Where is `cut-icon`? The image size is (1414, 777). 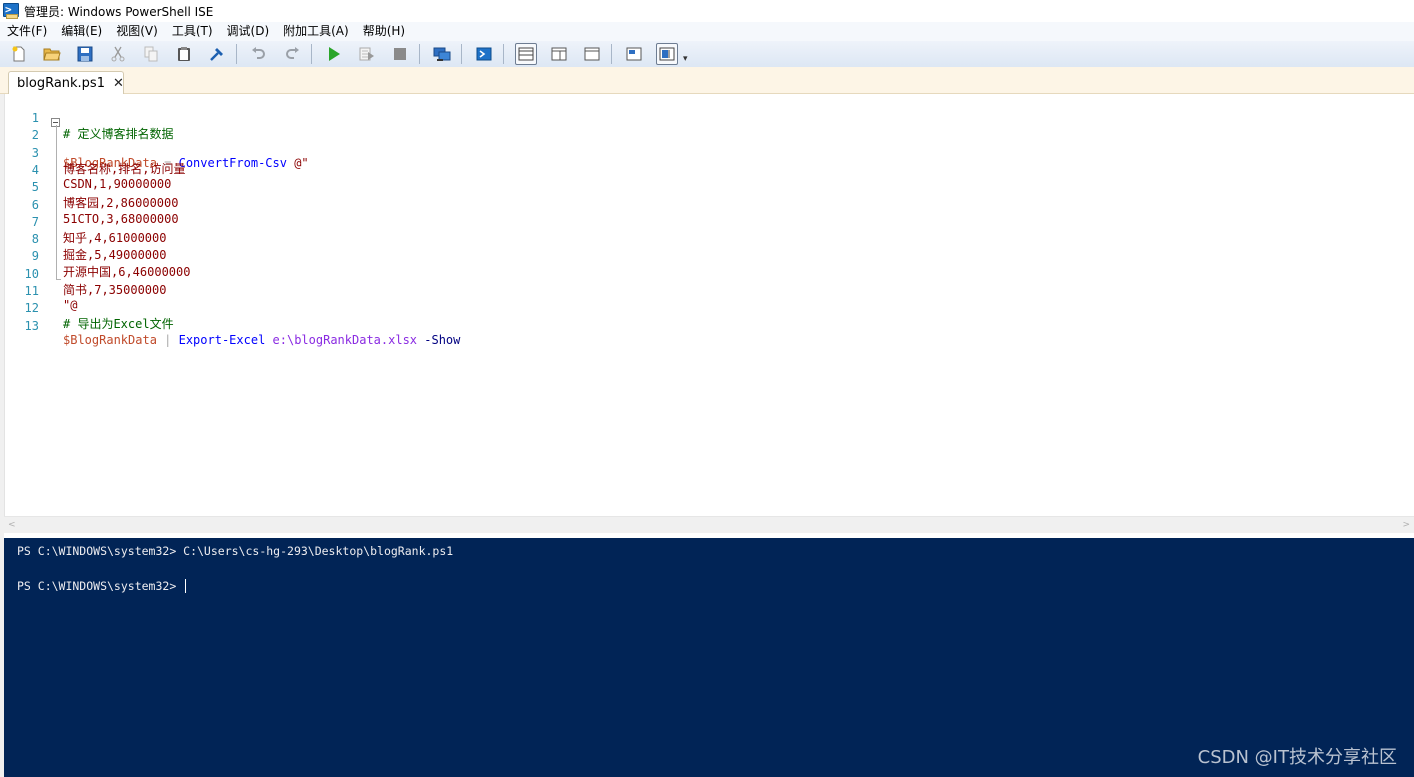 cut-icon is located at coordinates (118, 54).